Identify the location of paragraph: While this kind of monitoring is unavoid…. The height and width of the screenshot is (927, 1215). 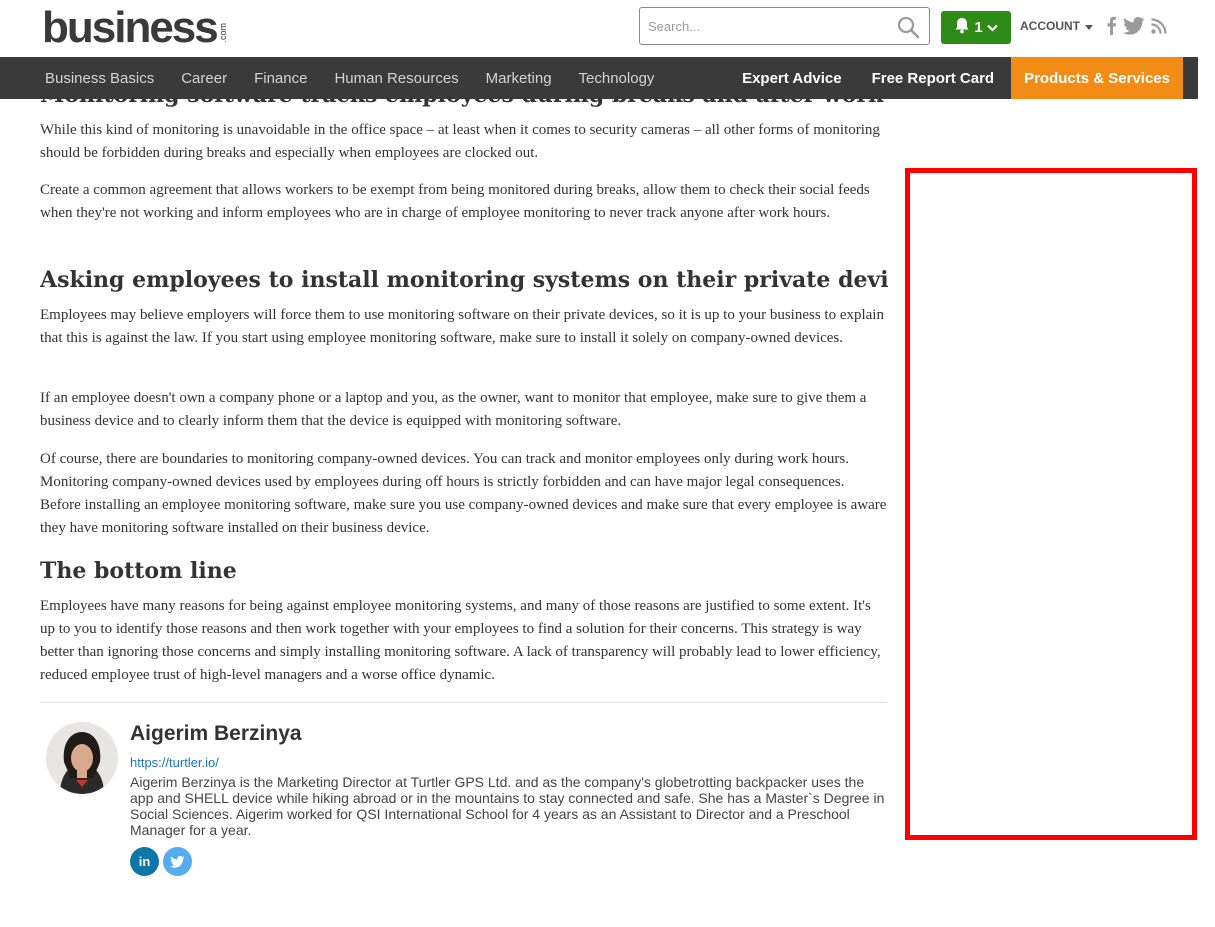
(460, 141).